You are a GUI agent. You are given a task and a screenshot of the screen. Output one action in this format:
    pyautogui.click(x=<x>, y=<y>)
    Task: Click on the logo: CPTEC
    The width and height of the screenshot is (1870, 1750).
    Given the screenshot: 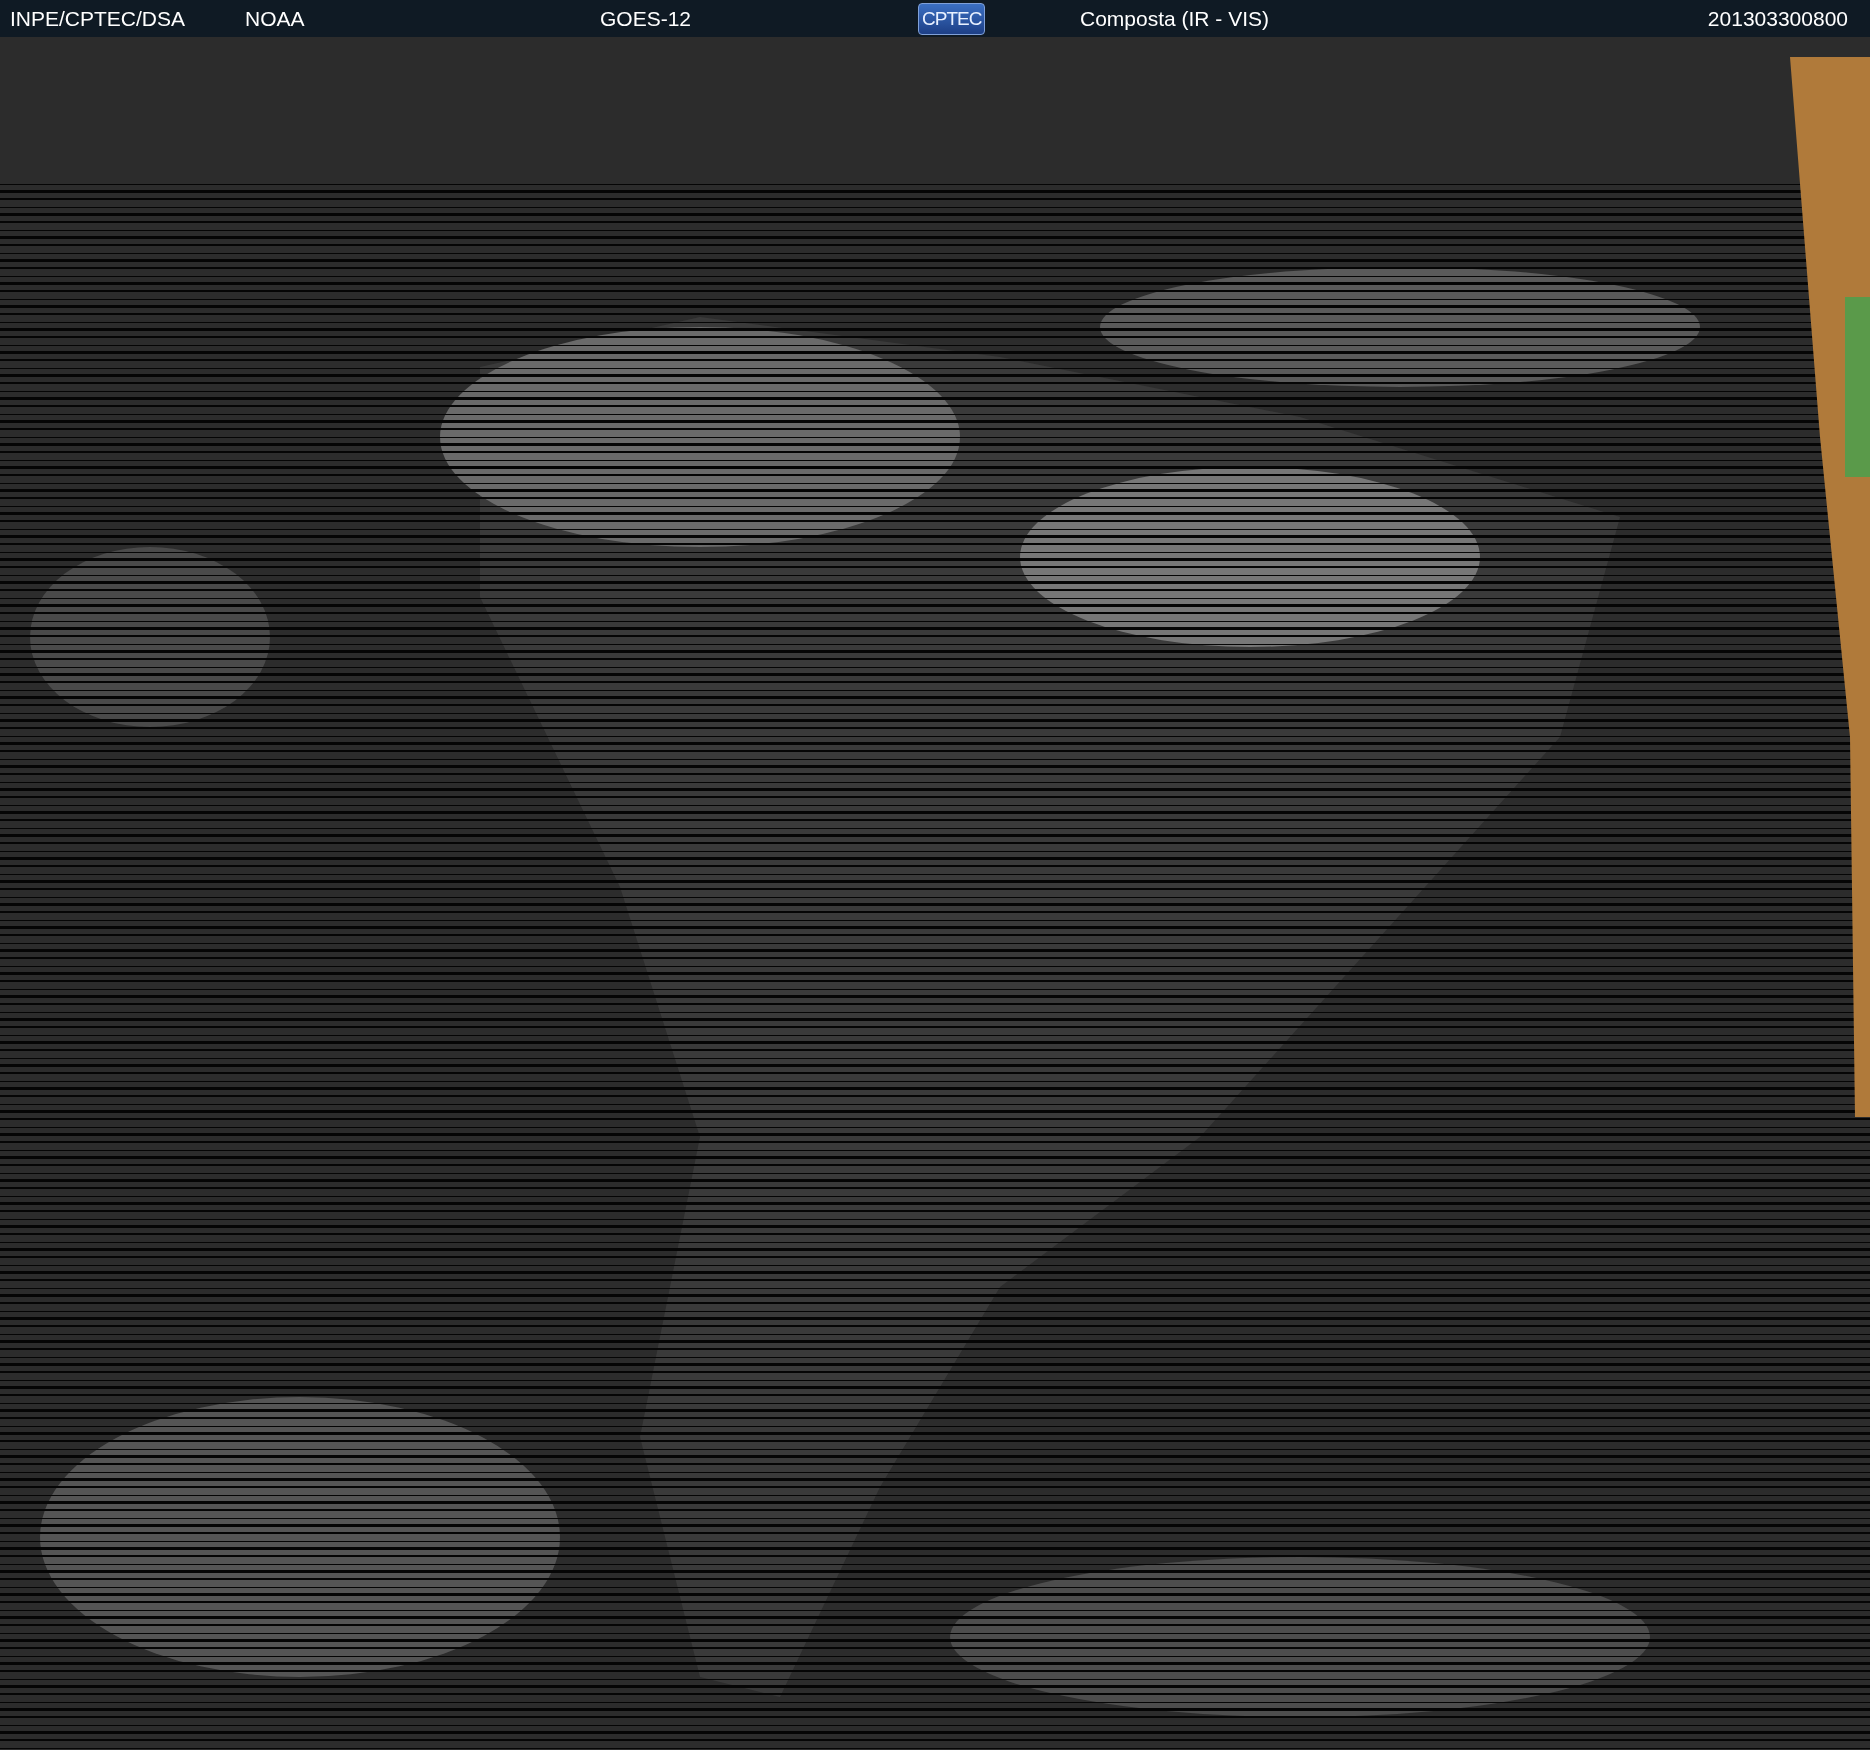 What is the action you would take?
    pyautogui.click(x=952, y=18)
    